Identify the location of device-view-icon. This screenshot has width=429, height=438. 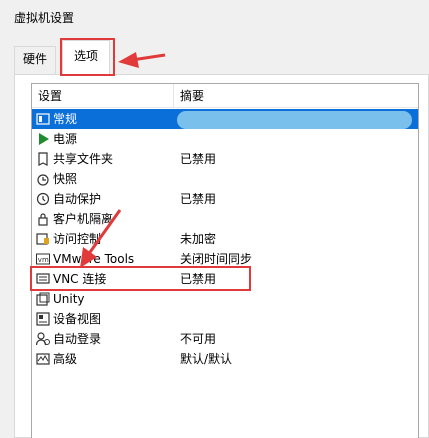
(43, 318).